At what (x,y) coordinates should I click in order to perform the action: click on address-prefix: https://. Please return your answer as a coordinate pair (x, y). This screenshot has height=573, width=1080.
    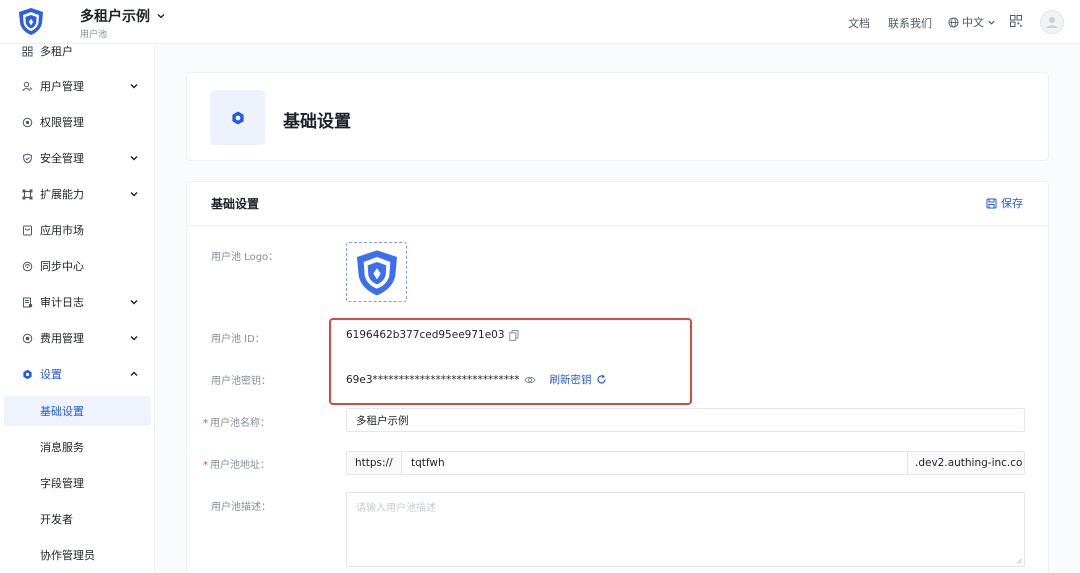
    Looking at the image, I should click on (374, 463).